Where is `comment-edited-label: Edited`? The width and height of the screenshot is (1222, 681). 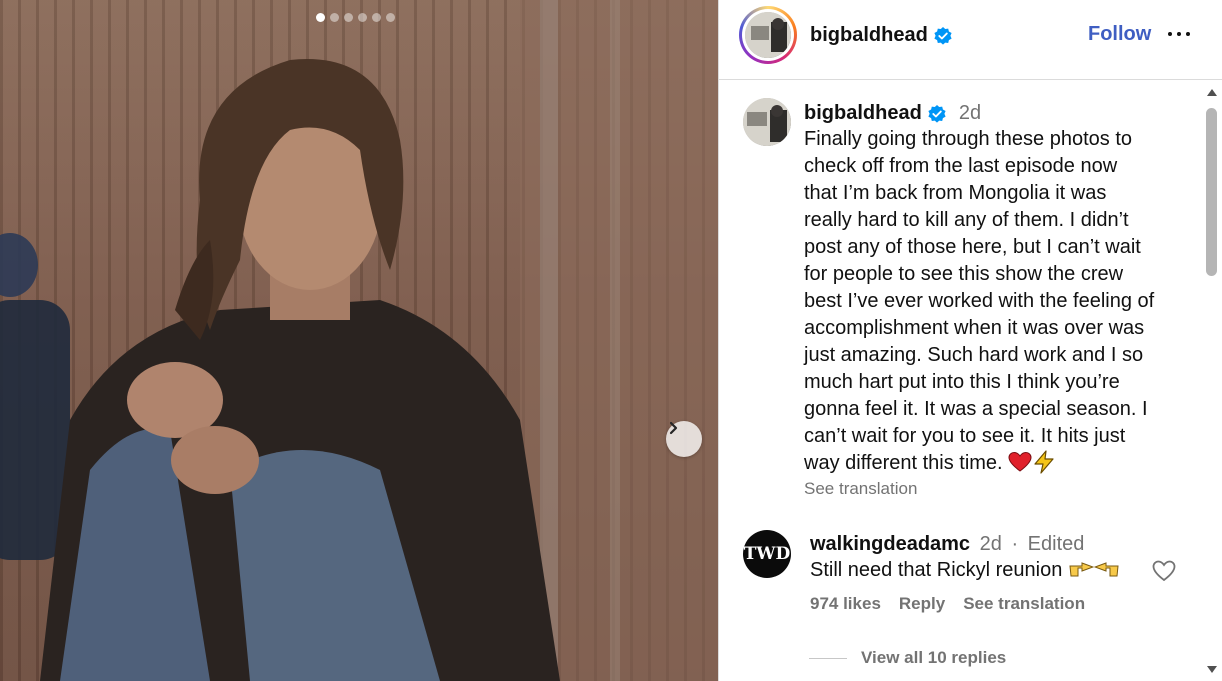 comment-edited-label: Edited is located at coordinates (1056, 544).